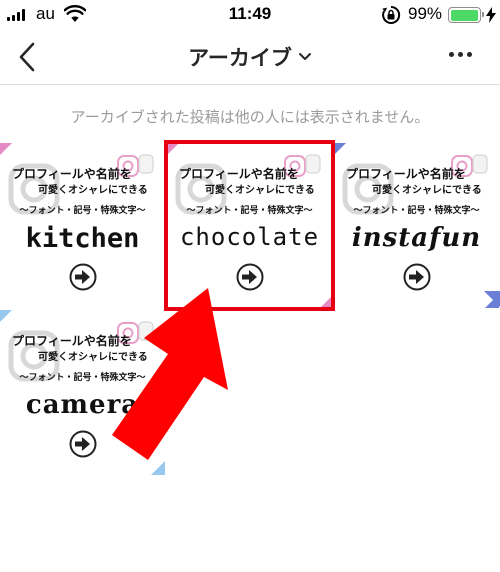 The width and height of the screenshot is (500, 572). Describe the element at coordinates (304, 56) in the screenshot. I see `chevron-down-icon` at that location.